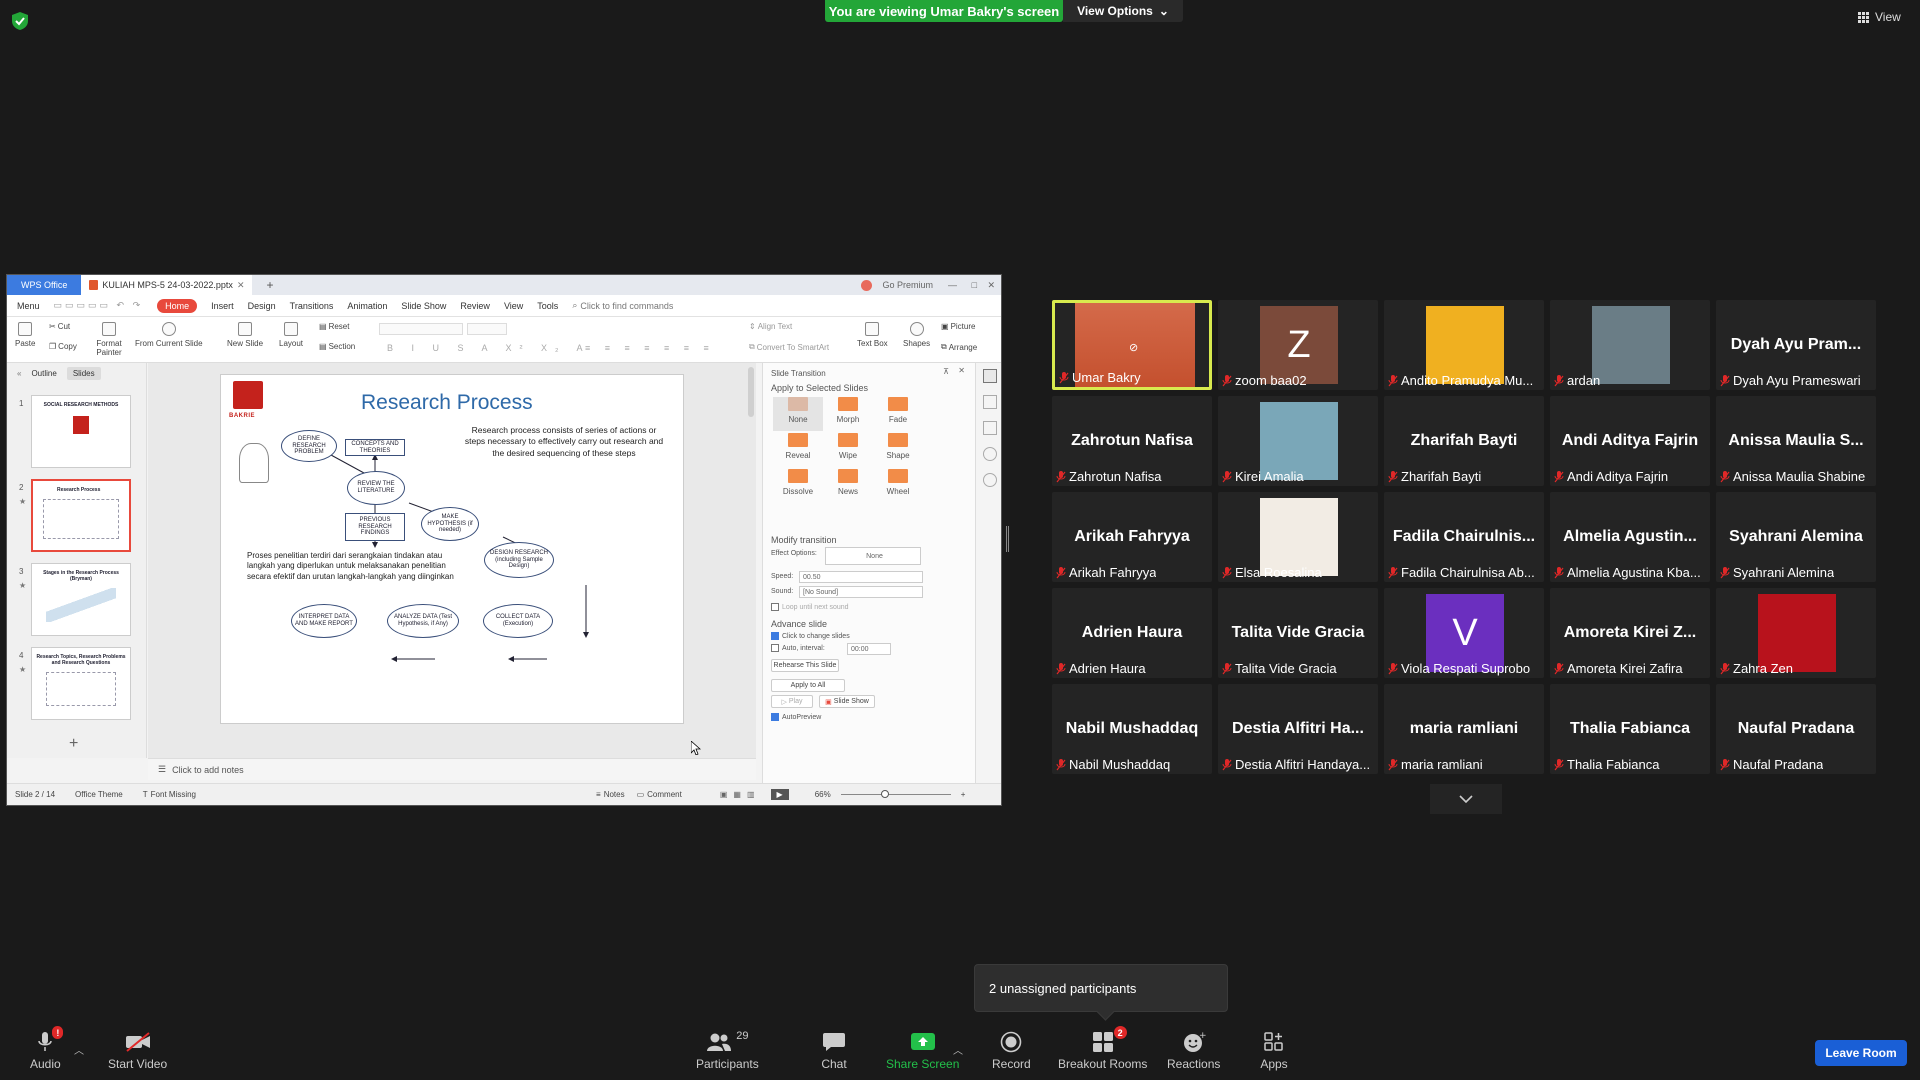 The height and width of the screenshot is (1080, 1920). What do you see at coordinates (952, 285) in the screenshot?
I see `minimize-icon: —` at bounding box center [952, 285].